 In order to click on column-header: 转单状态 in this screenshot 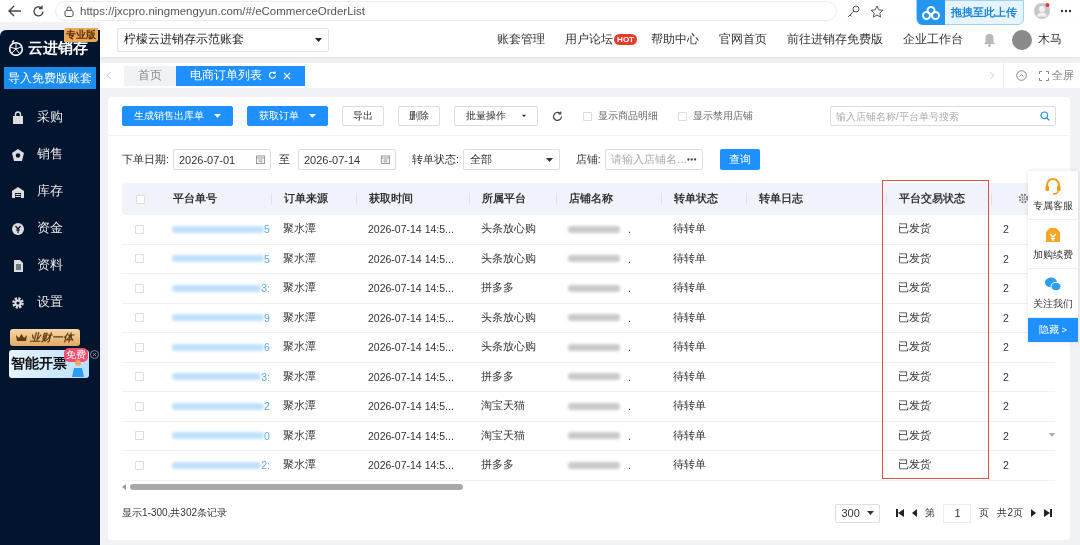, I will do `click(702, 199)`.